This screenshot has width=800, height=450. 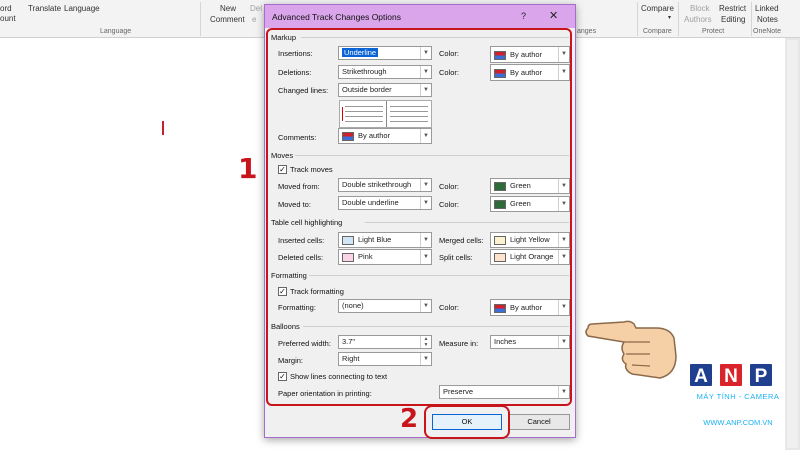 I want to click on compare-dropdown-icon: ▾, so click(x=669, y=17).